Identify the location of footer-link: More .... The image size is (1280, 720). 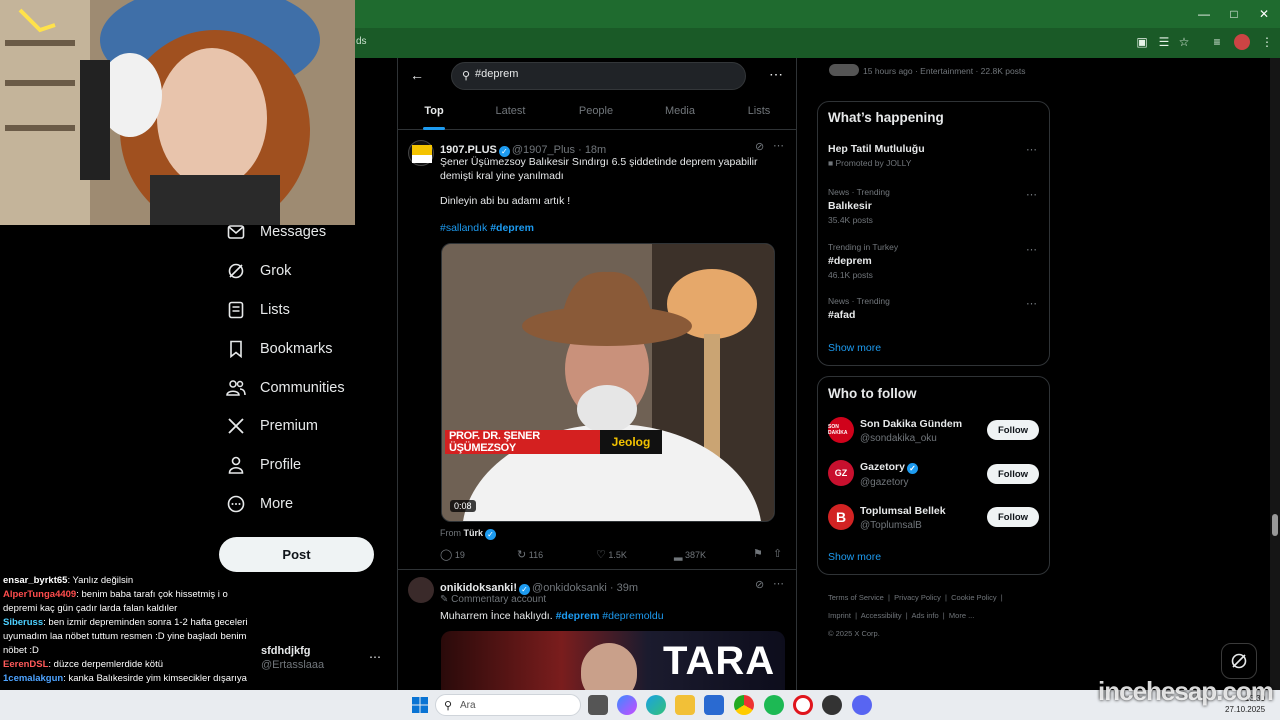
(961, 615).